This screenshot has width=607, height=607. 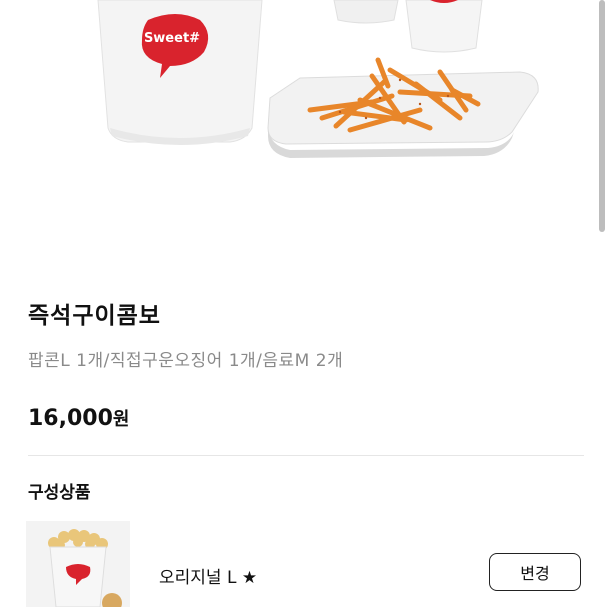 I want to click on divider, so click(x=306, y=455).